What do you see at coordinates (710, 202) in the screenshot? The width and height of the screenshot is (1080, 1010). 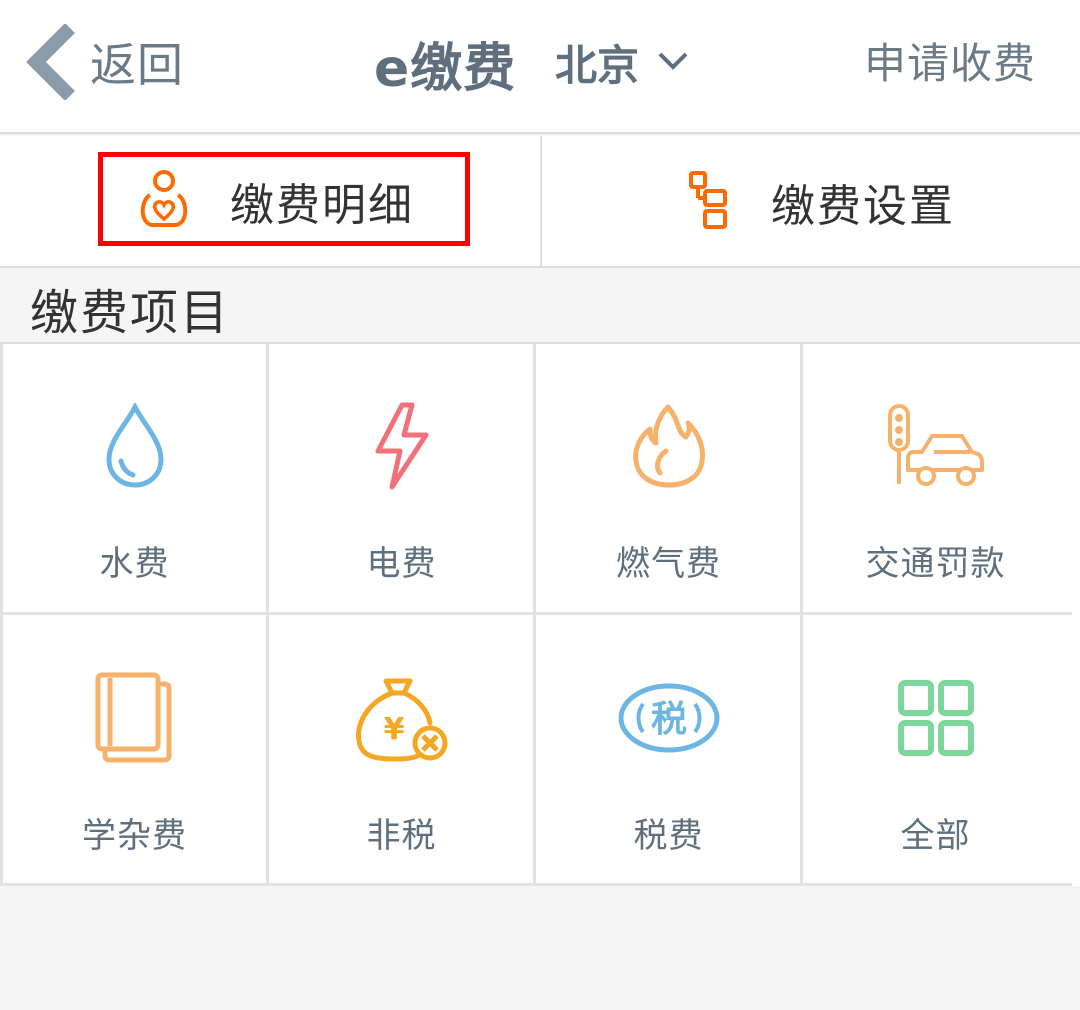 I see `settings-nodes-icon` at bounding box center [710, 202].